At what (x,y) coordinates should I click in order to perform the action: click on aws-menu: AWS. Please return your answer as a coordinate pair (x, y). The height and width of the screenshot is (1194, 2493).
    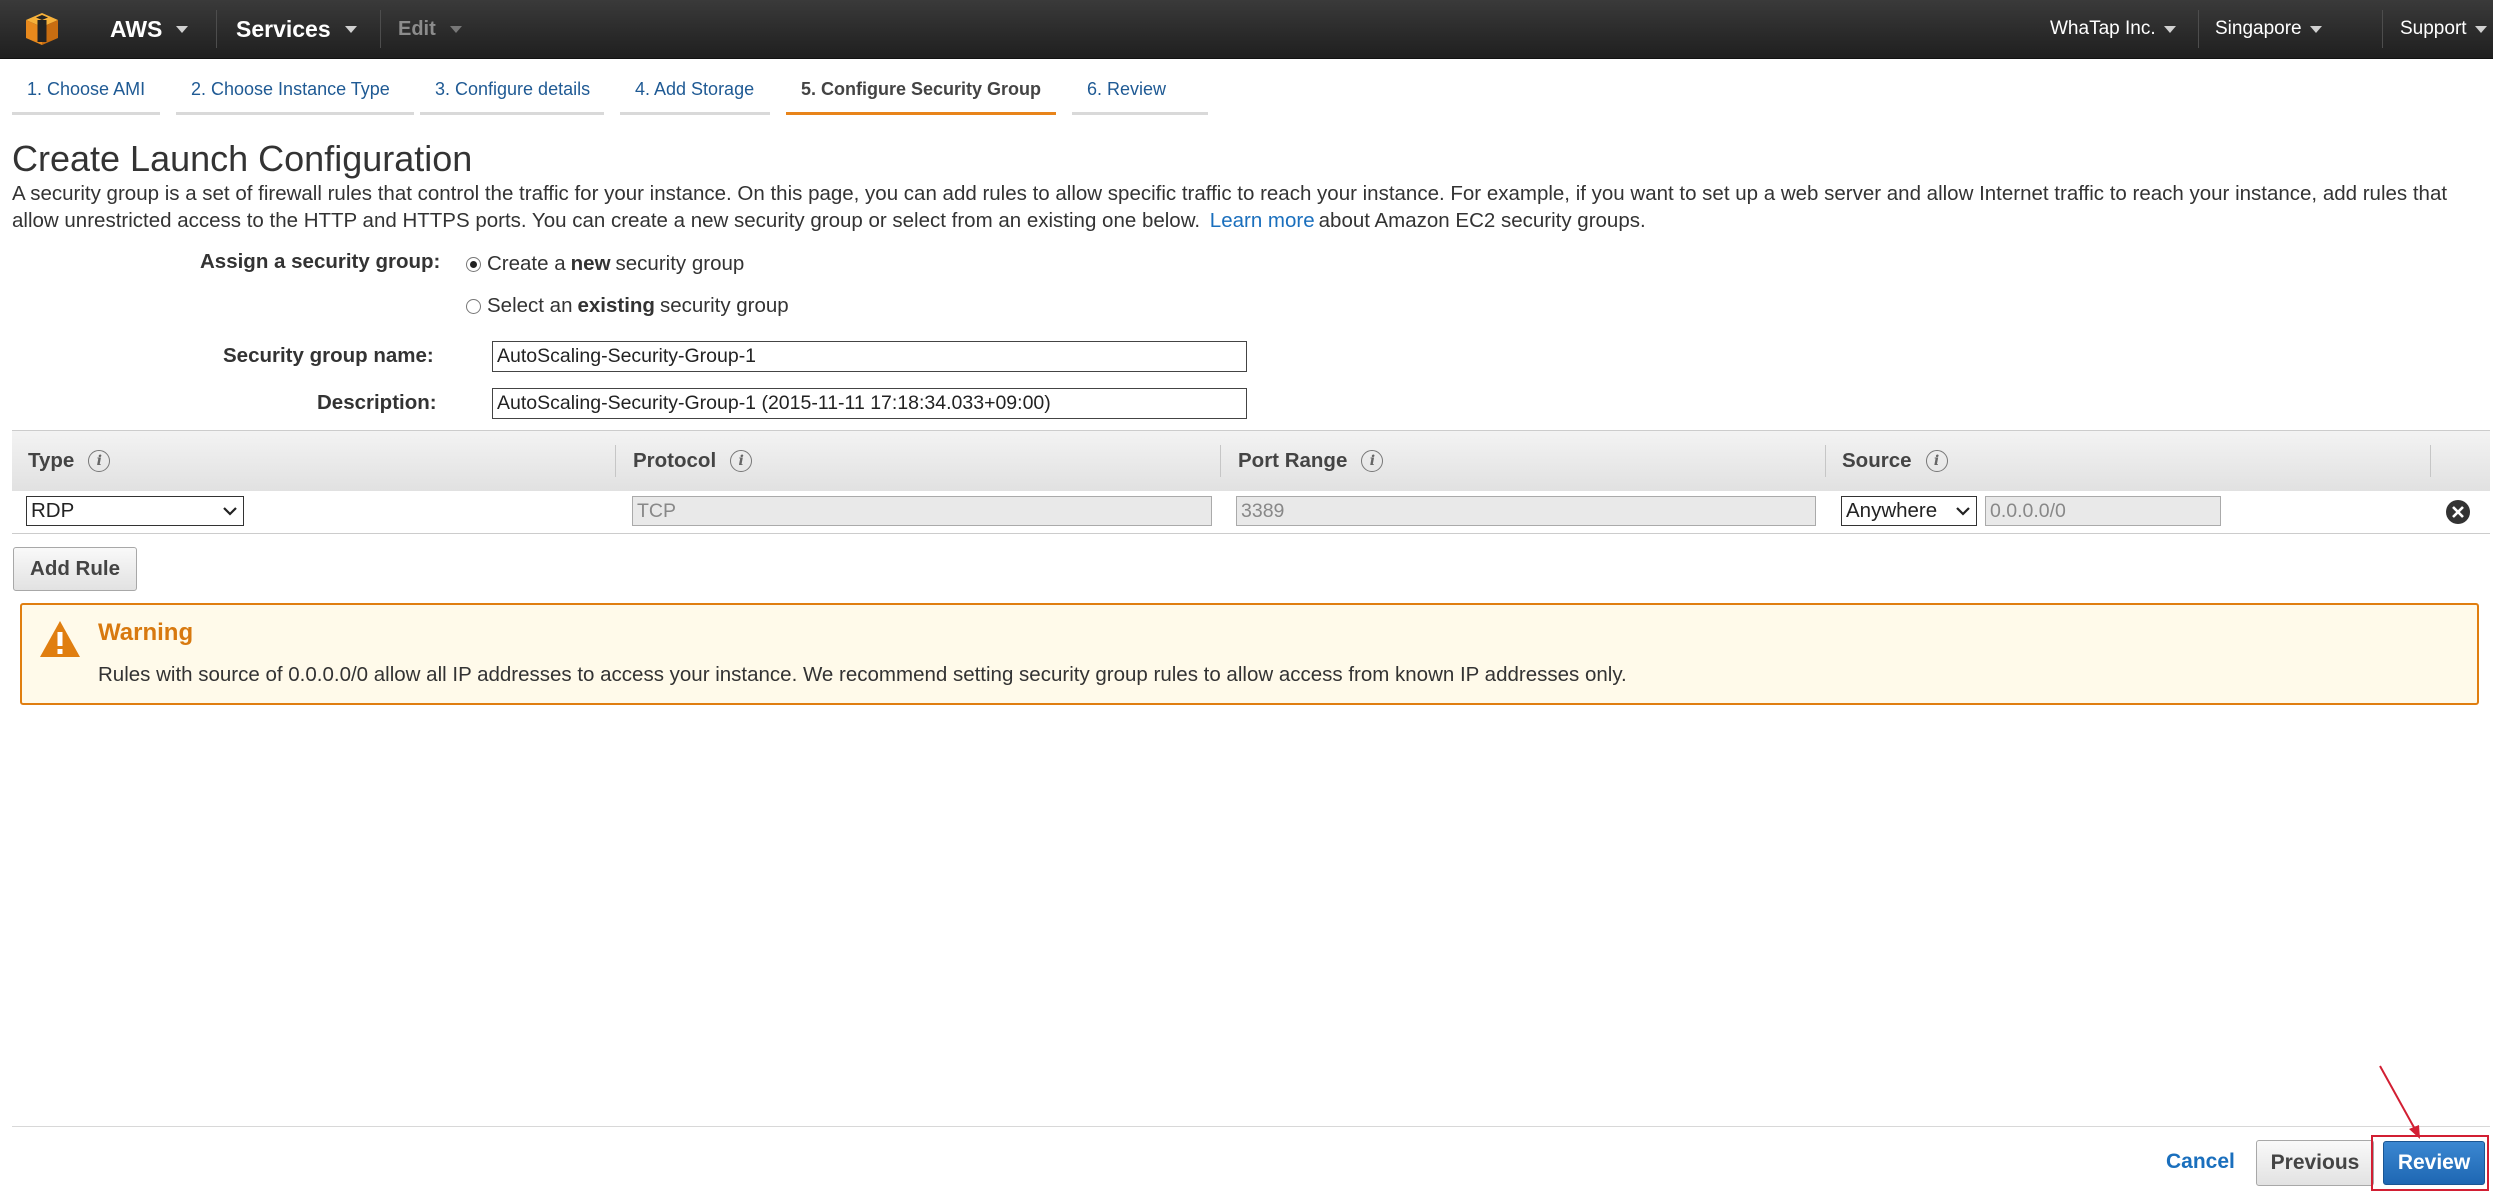
    Looking at the image, I should click on (149, 29).